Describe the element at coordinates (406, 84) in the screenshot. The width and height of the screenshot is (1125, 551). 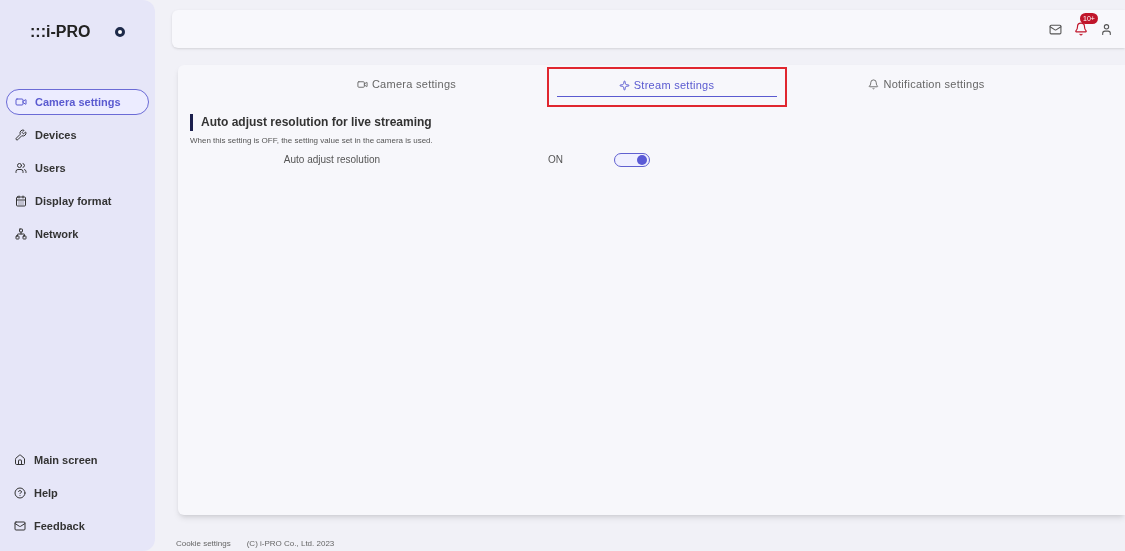
I see `tab: Camera settings` at that location.